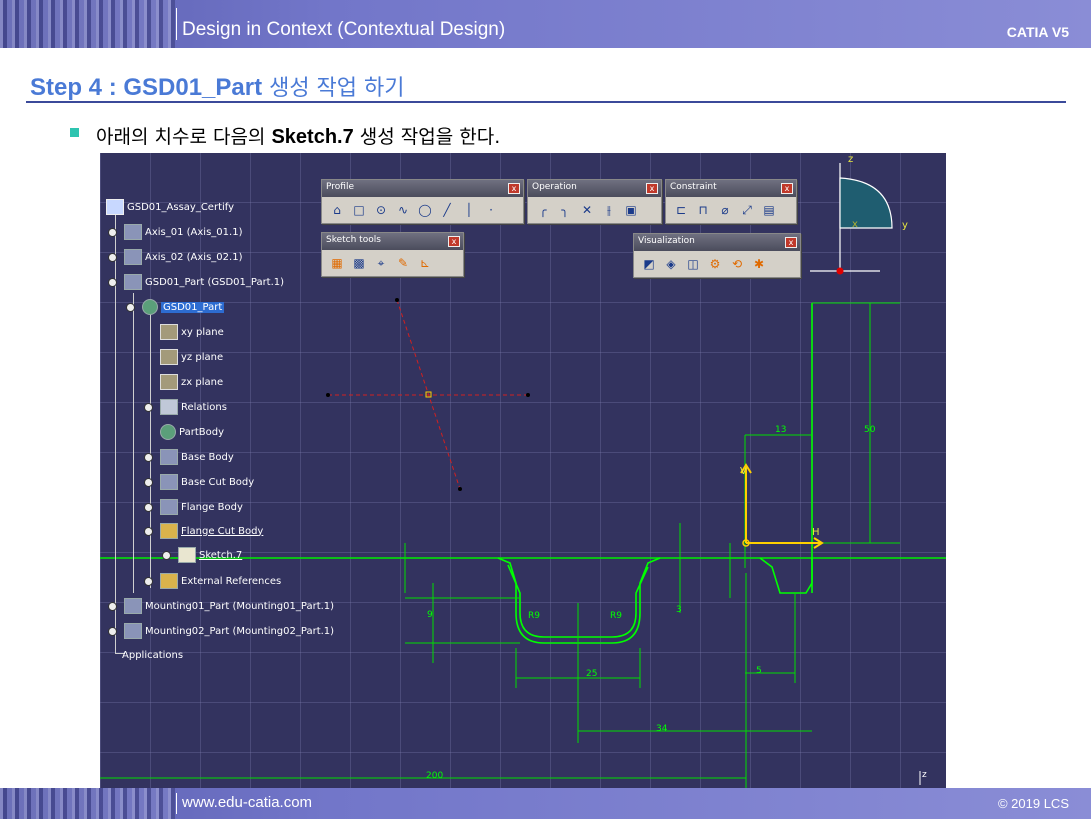 This screenshot has height=819, width=1091. I want to click on grid-icon: ▦, so click(337, 263).